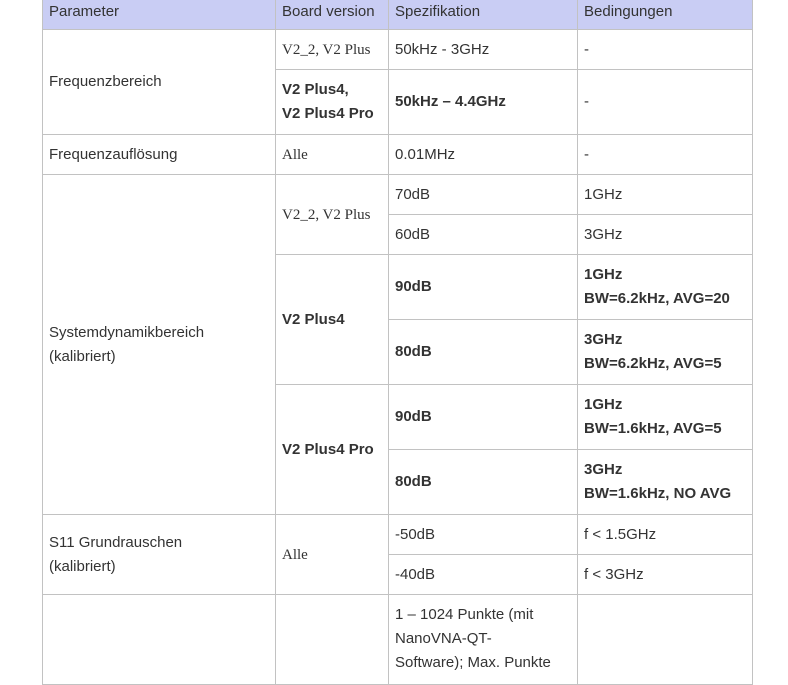 The height and width of the screenshot is (685, 788). Describe the element at coordinates (483, 574) in the screenshot. I see `spec-cell: -40dB` at that location.